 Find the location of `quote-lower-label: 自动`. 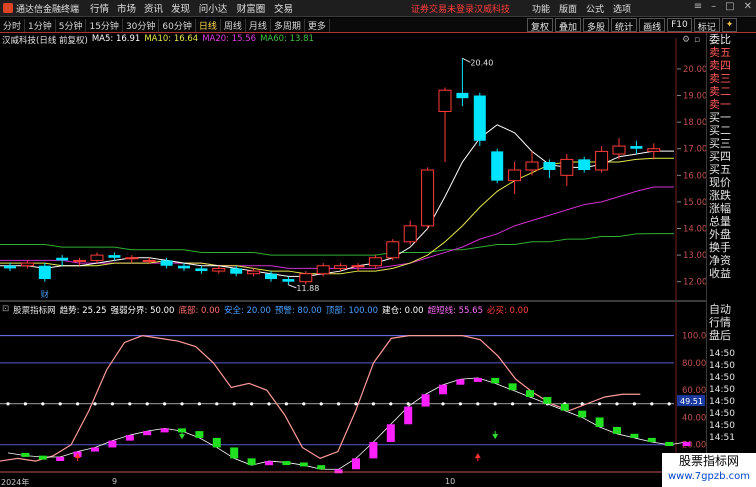

quote-lower-label: 自动 is located at coordinates (719, 309).